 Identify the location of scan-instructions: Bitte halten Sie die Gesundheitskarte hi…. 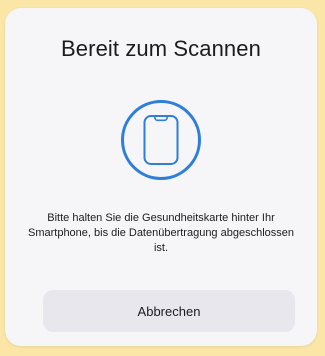
(160, 233).